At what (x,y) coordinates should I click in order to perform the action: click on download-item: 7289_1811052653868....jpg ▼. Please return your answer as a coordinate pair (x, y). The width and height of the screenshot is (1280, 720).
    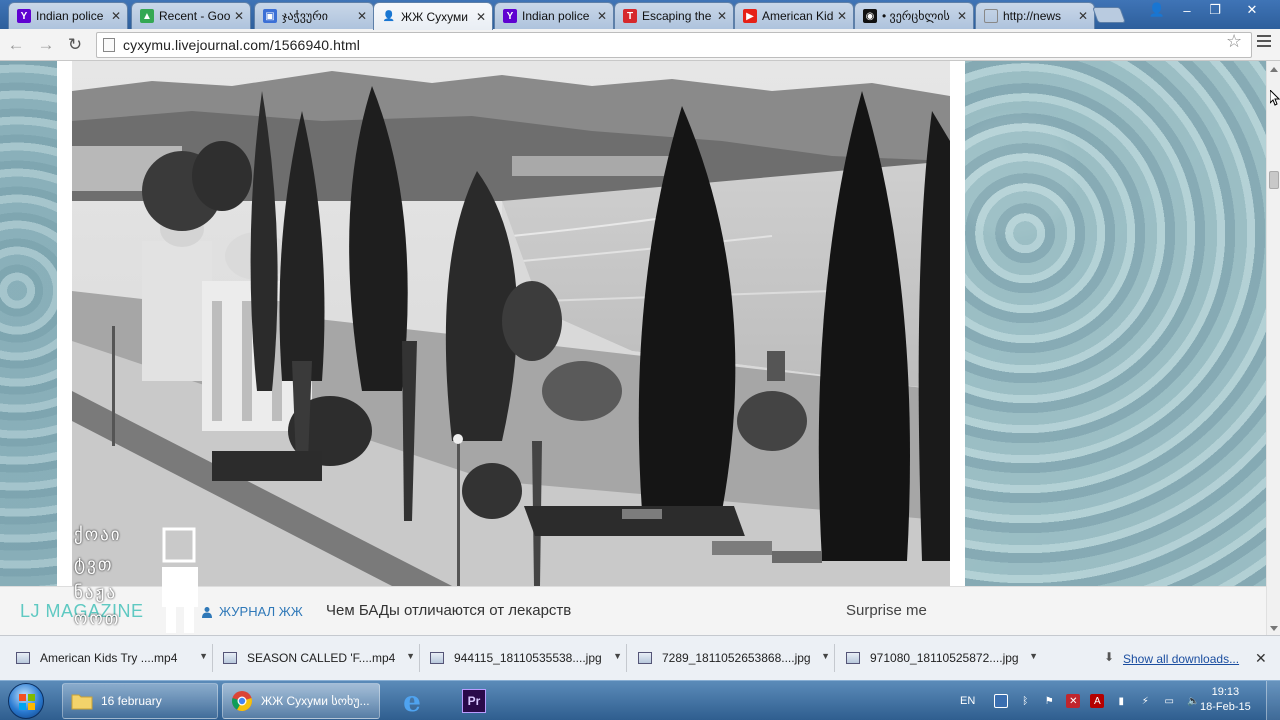
    Looking at the image, I should click on (734, 658).